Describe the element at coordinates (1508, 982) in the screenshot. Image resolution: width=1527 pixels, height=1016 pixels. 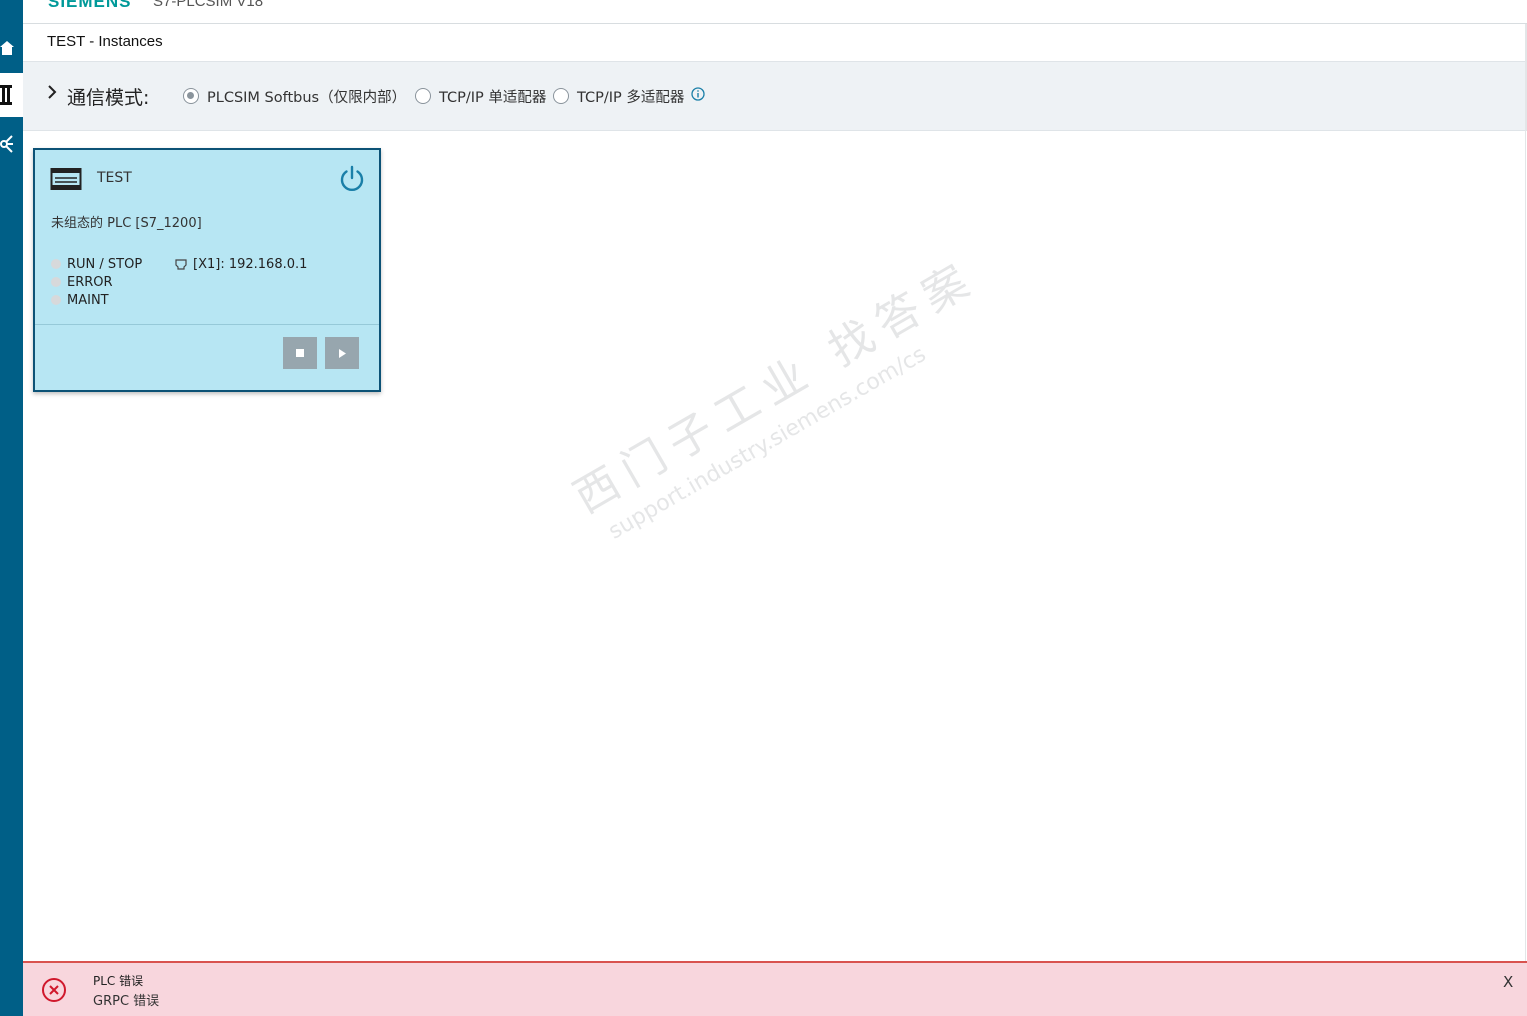
I see `close-button: X` at that location.